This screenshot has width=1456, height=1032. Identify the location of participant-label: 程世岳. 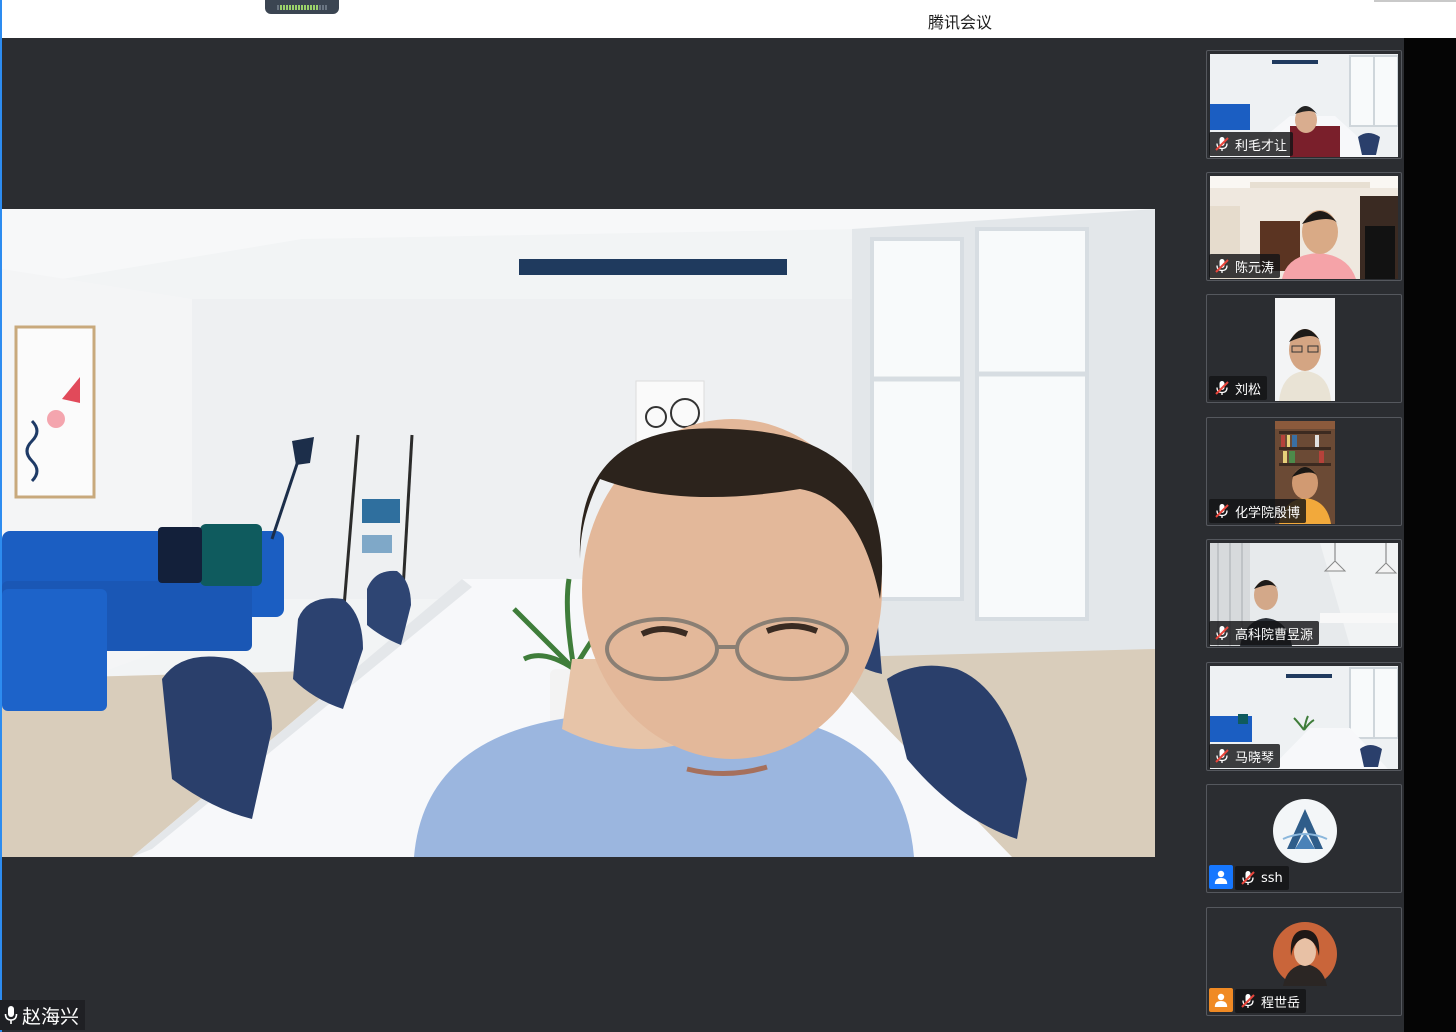
(1271, 1001).